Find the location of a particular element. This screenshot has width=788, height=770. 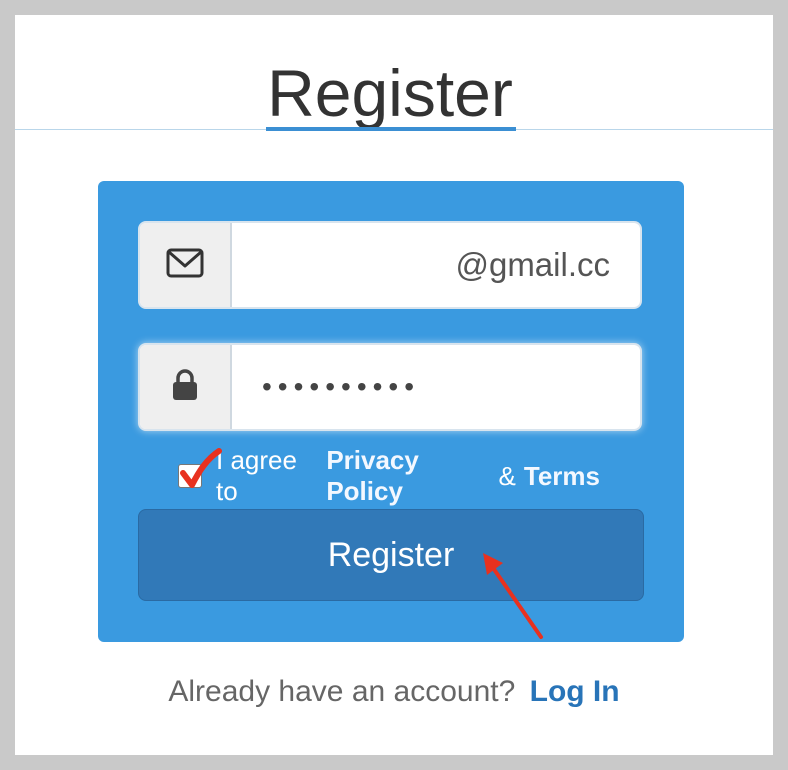

password-addon is located at coordinates (186, 387).